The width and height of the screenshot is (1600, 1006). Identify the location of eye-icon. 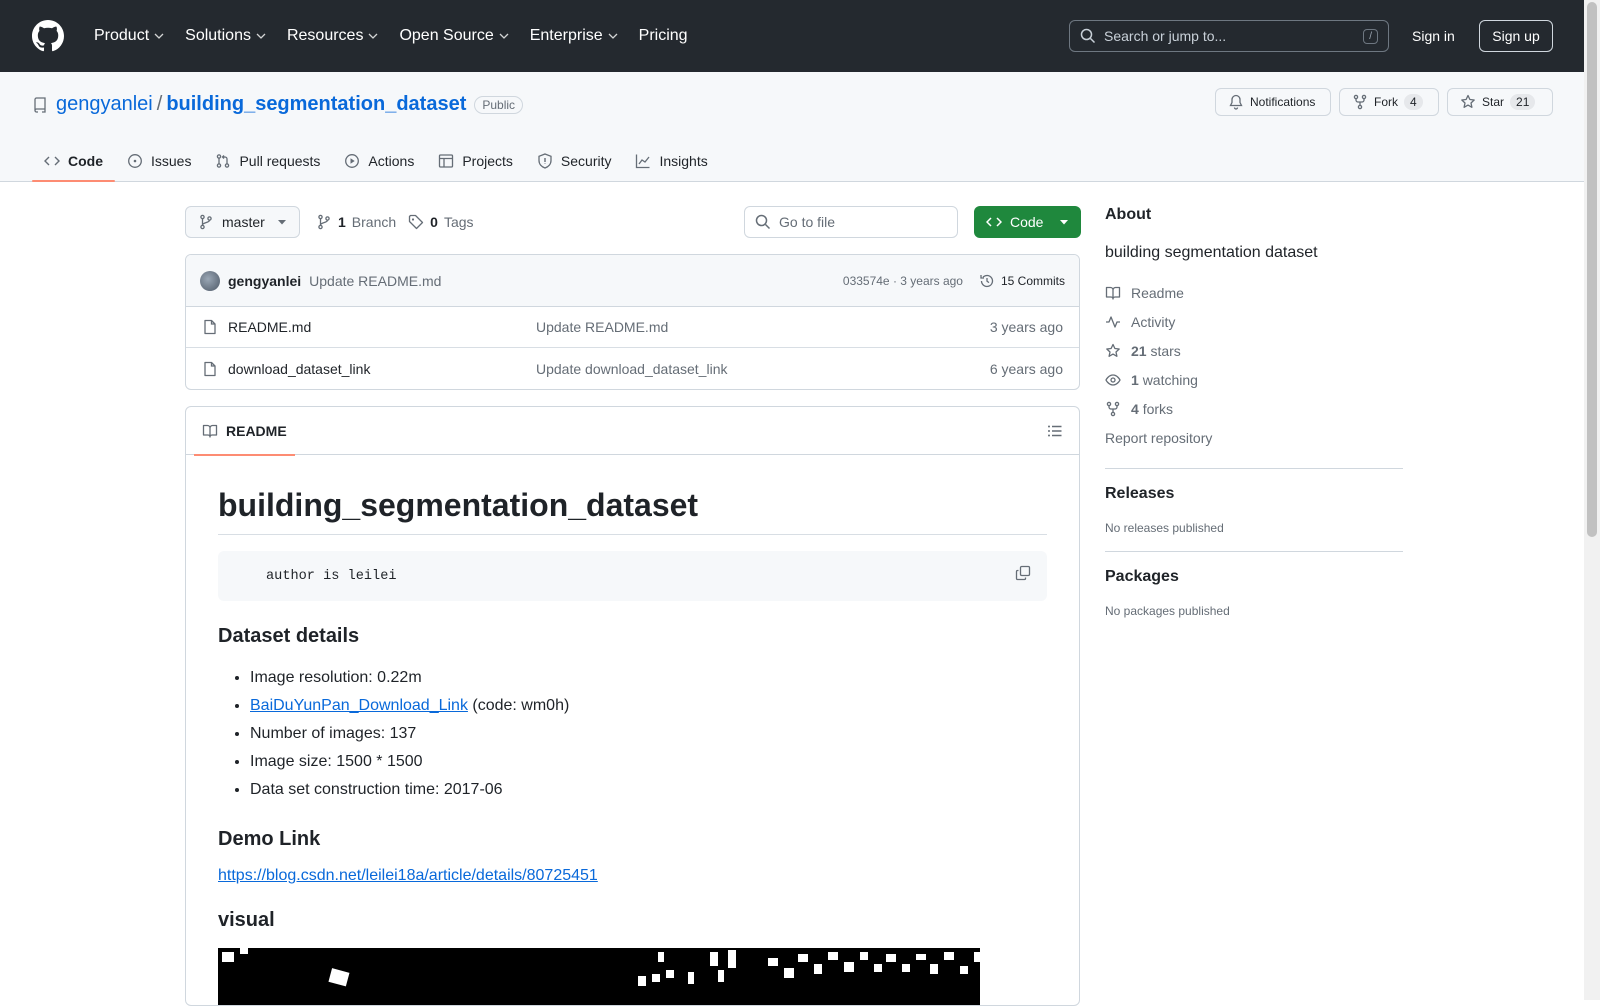
(1113, 379).